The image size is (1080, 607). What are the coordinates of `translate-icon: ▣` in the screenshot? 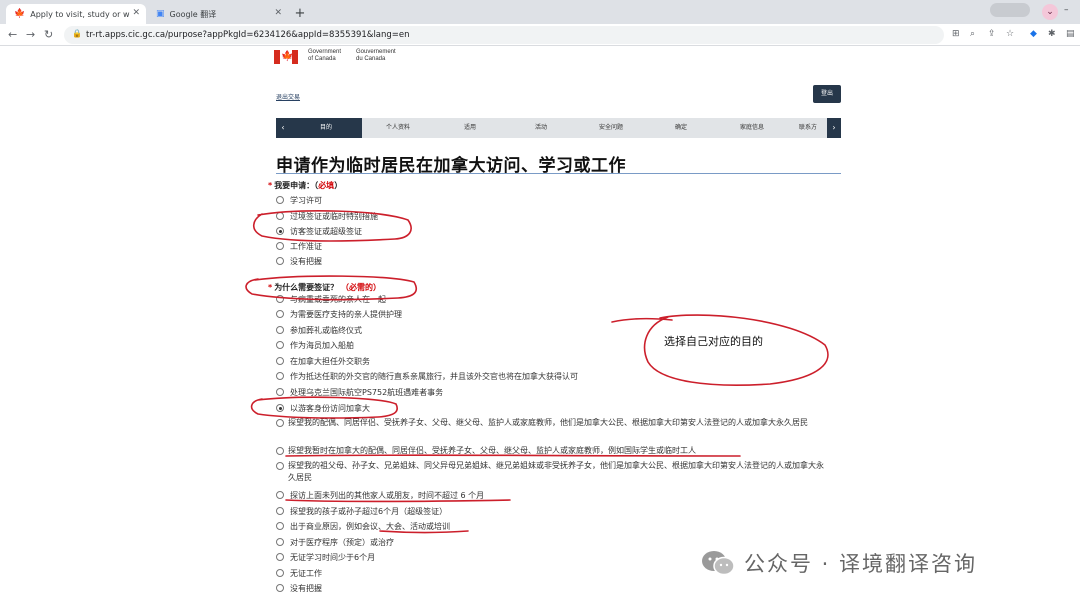 It's located at (160, 14).